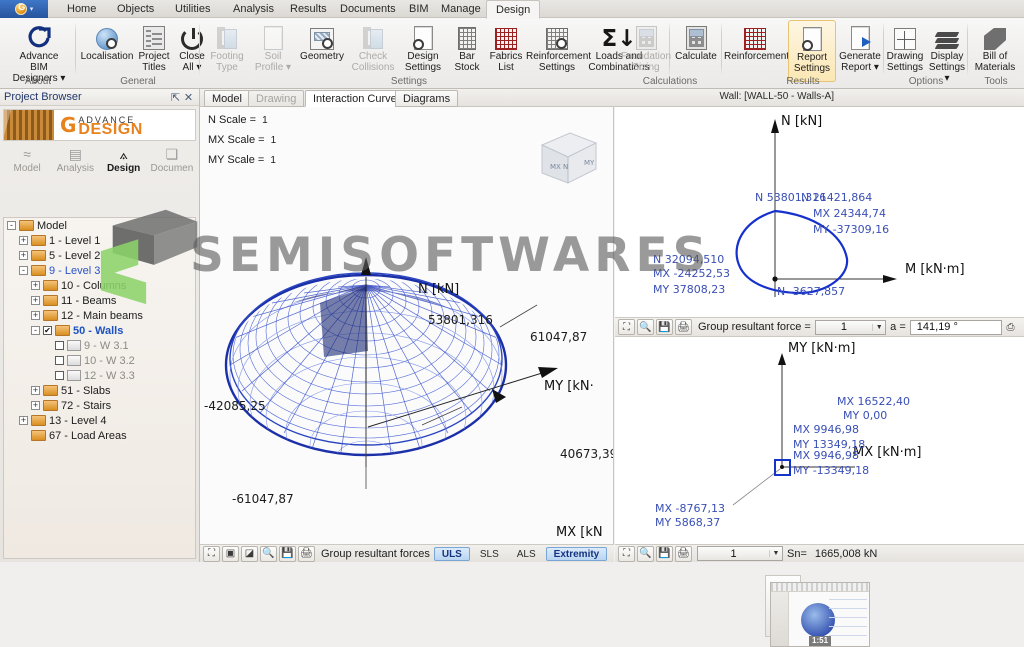 The image size is (1024, 647). I want to click on soil-profile-button: Soil Profile ▾, so click(273, 46).